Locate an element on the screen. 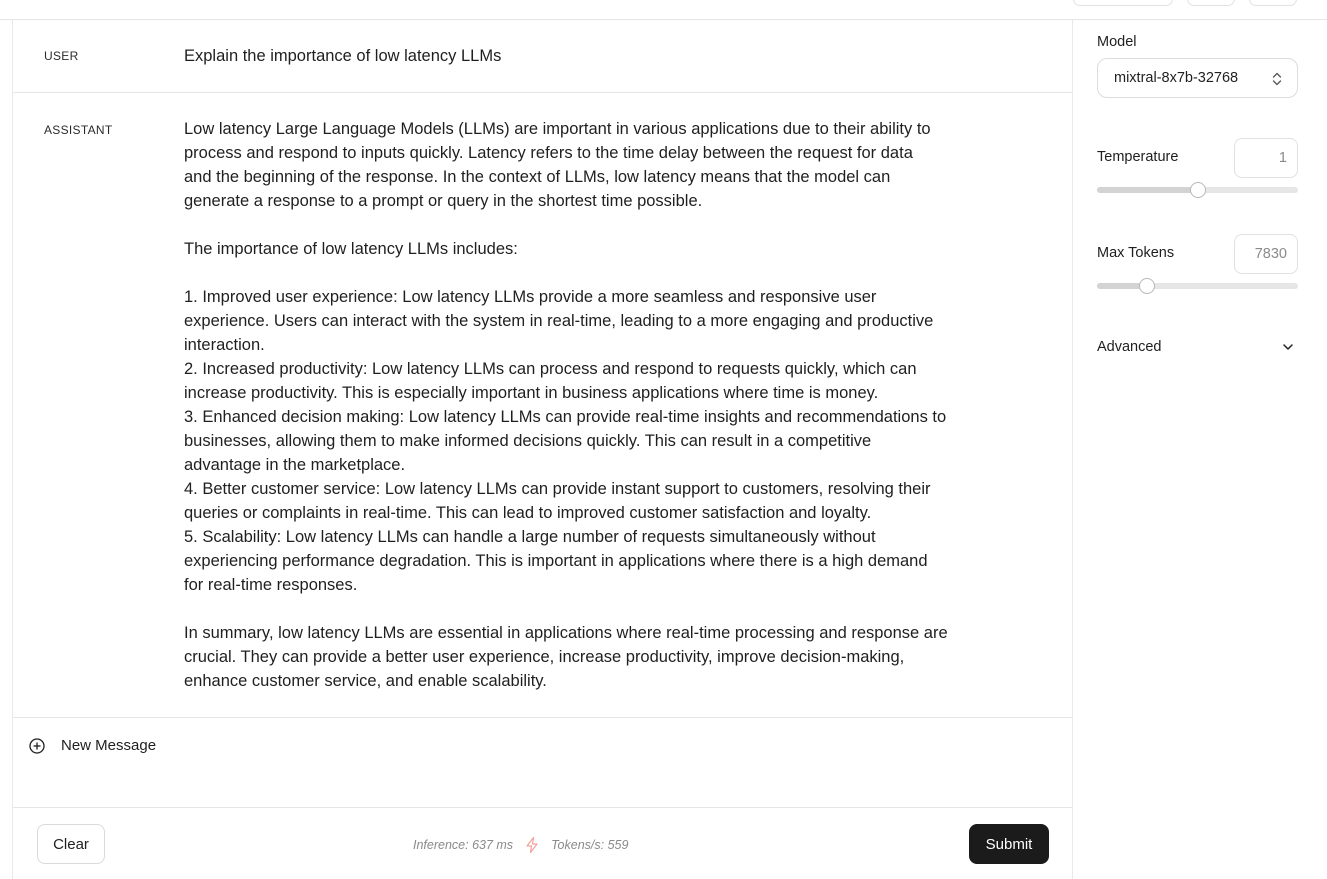 The width and height of the screenshot is (1327, 879). advanced-label: Advanced is located at coordinates (1129, 347).